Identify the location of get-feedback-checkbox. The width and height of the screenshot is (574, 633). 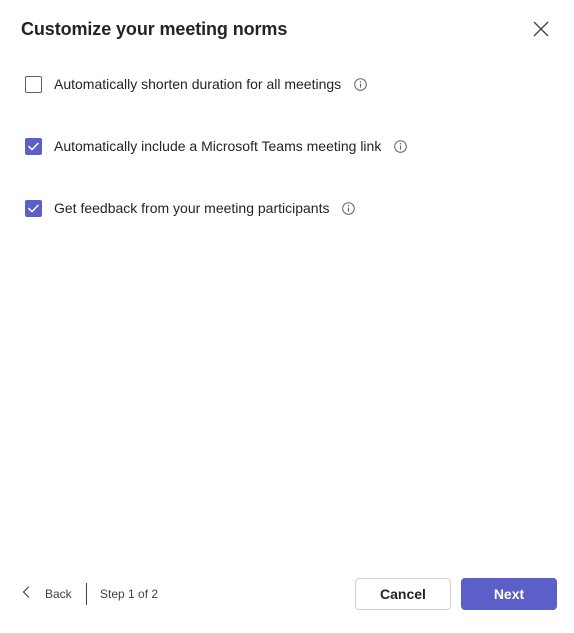
(33, 208).